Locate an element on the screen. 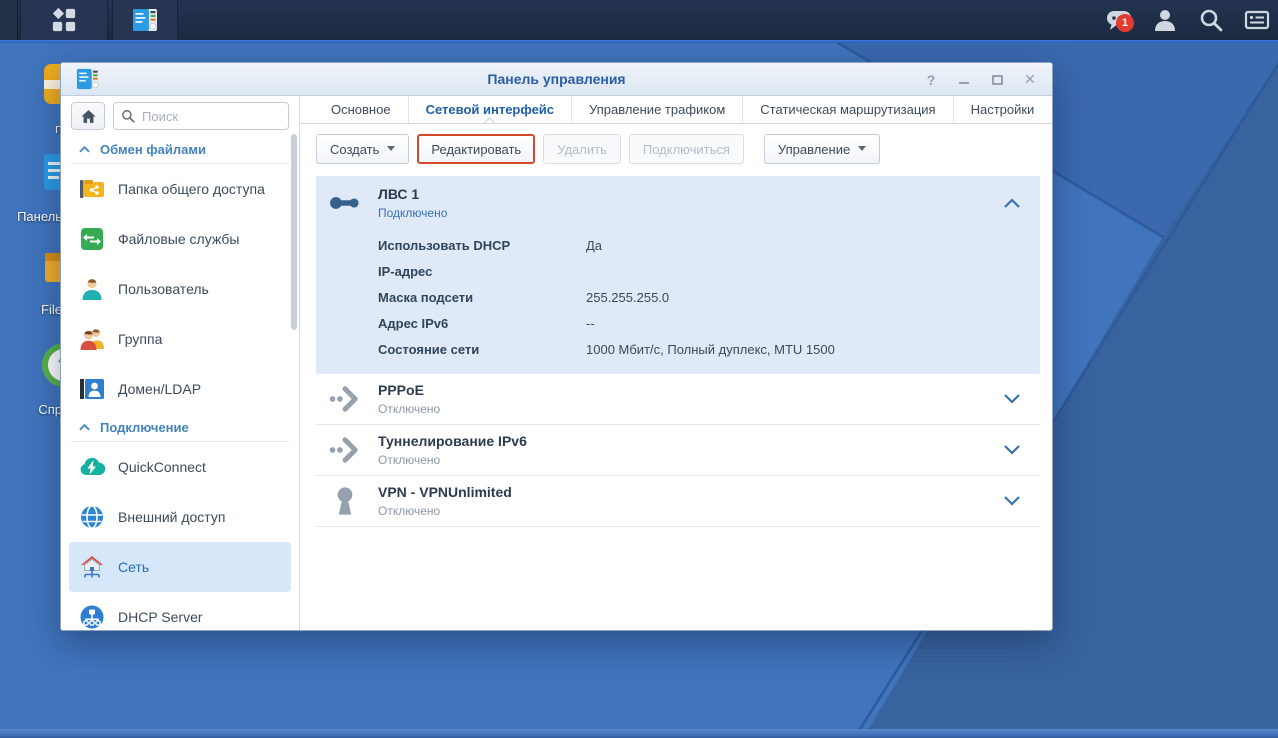  taskbar is located at coordinates (639, 20).